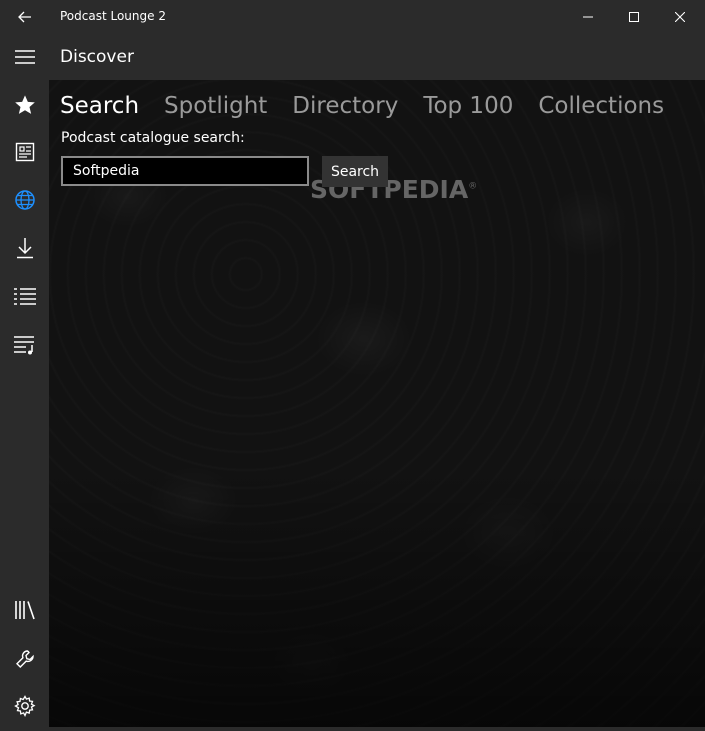 This screenshot has width=705, height=731. I want to click on maximize-icon, so click(634, 17).